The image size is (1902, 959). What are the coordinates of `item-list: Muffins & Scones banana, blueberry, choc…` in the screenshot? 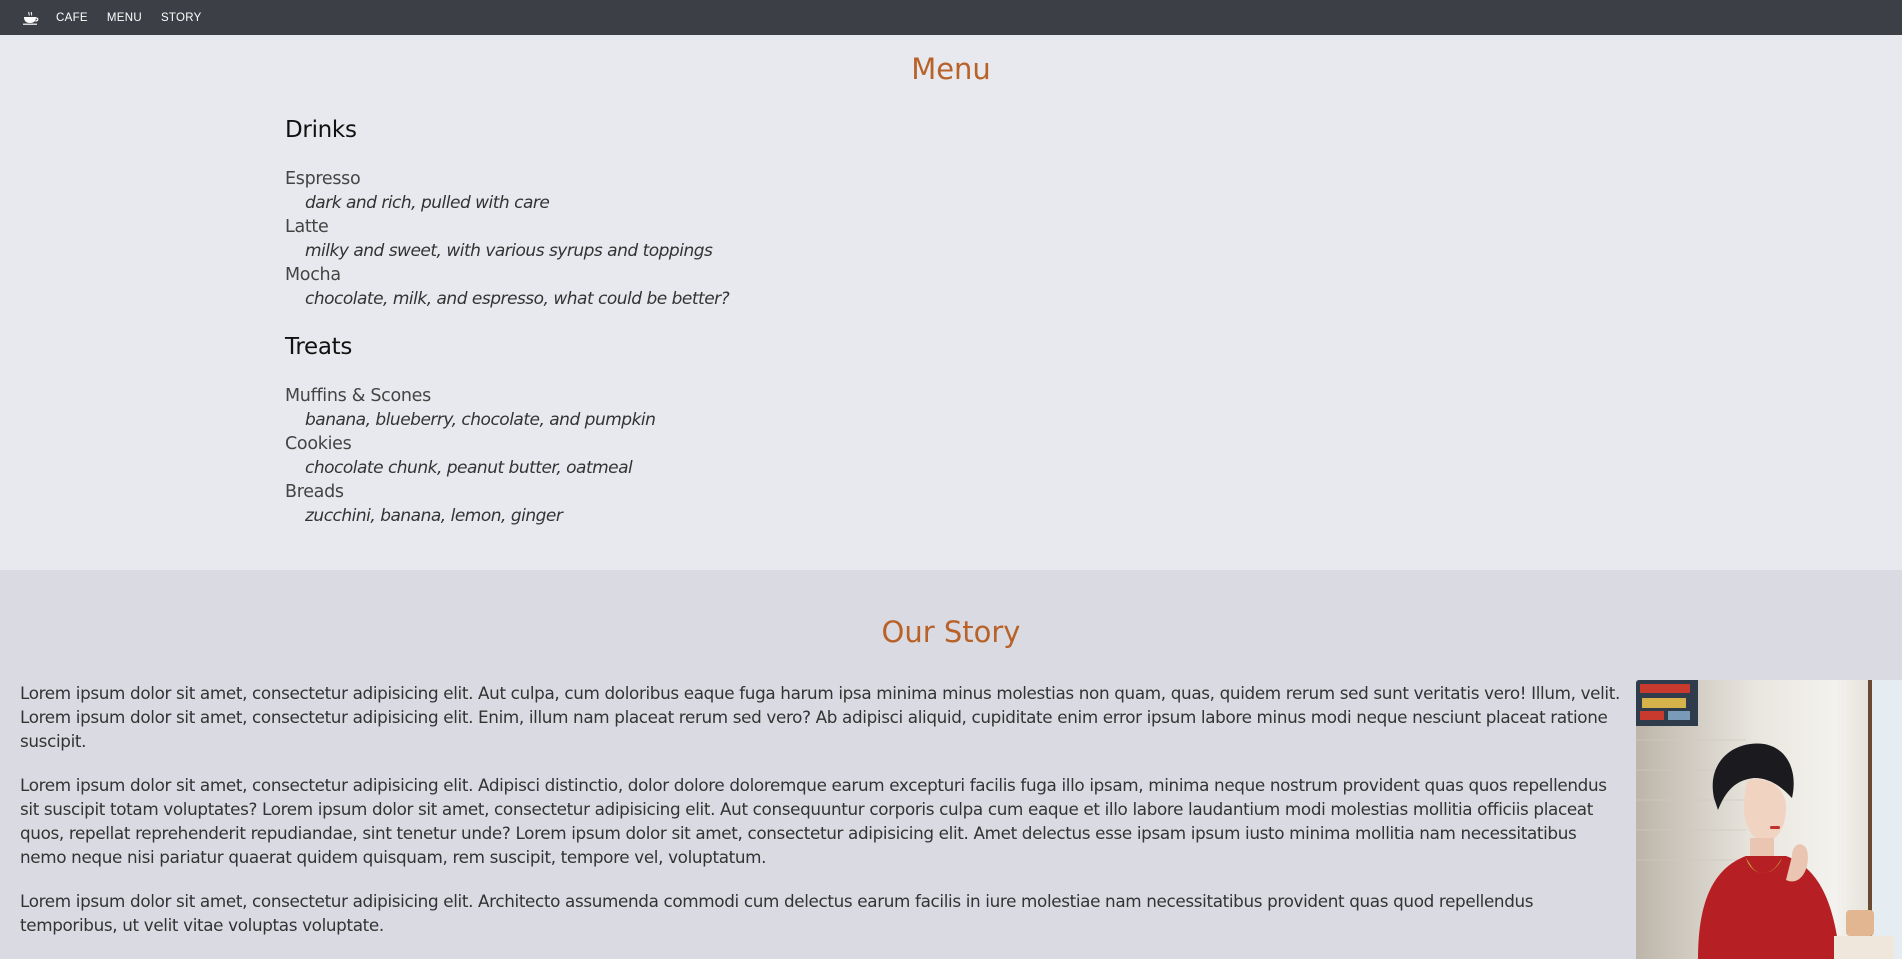 It's located at (735, 456).